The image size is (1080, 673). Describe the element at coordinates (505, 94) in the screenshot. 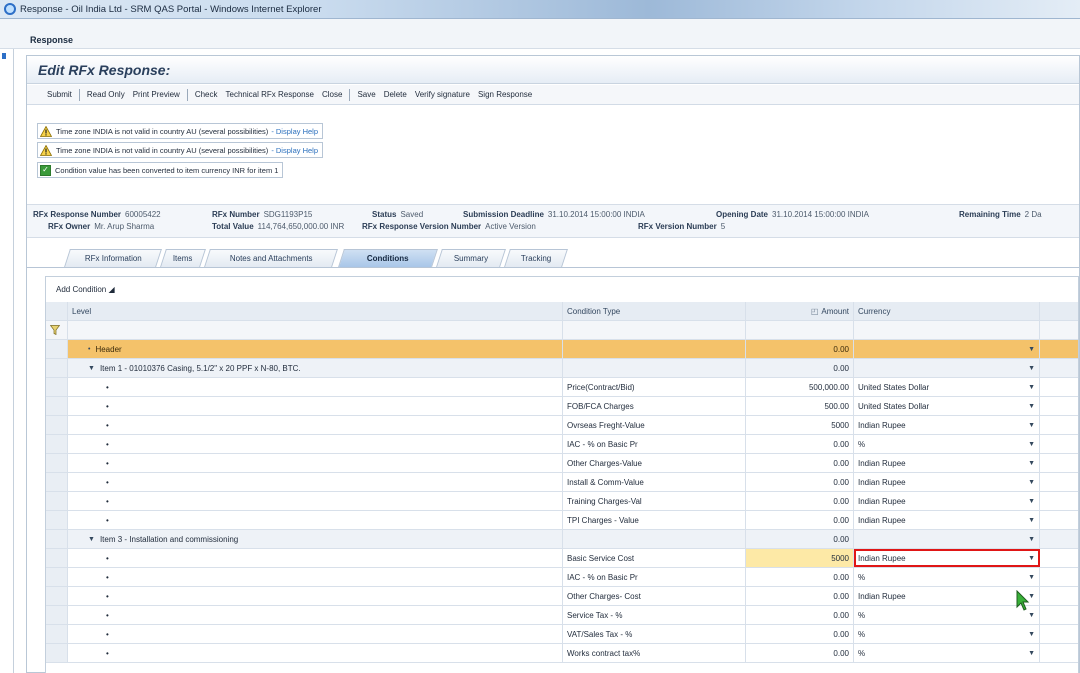

I see `sign-response-button: Sign Response` at that location.